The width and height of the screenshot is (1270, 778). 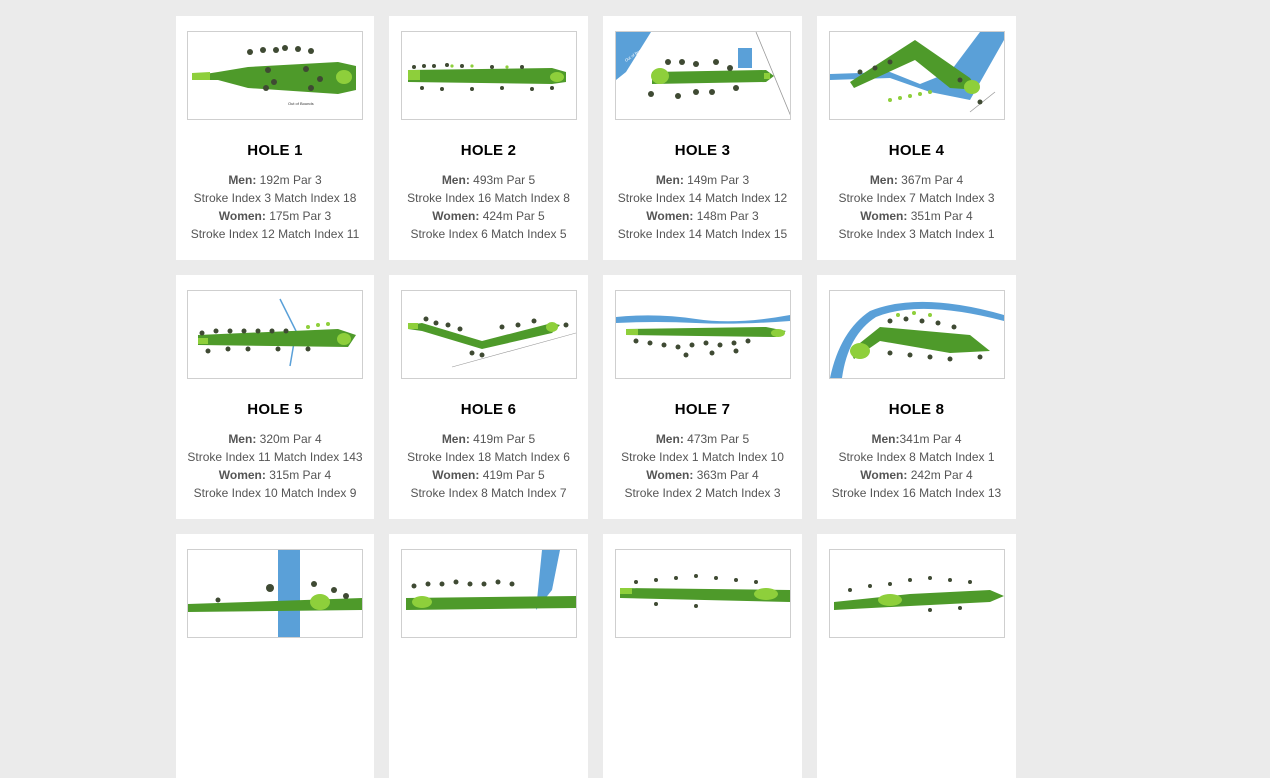 I want to click on women-index: Stroke Index 6 Match Index 5, so click(x=488, y=234).